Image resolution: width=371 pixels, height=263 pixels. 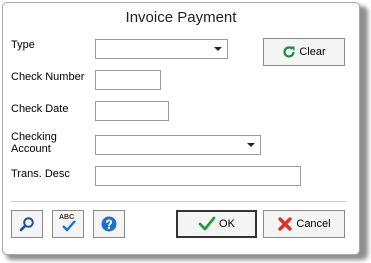 What do you see at coordinates (132, 111) in the screenshot?
I see `check-date-input` at bounding box center [132, 111].